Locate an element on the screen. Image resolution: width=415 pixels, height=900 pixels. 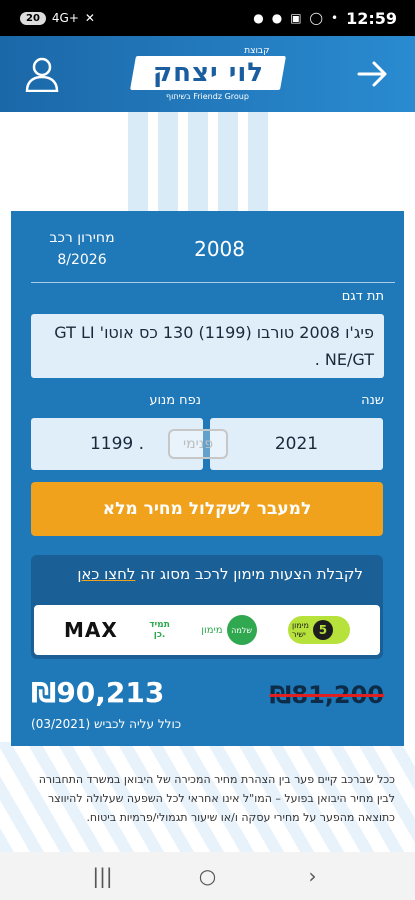
yashir-text: מימון ישיר is located at coordinates (300, 630).